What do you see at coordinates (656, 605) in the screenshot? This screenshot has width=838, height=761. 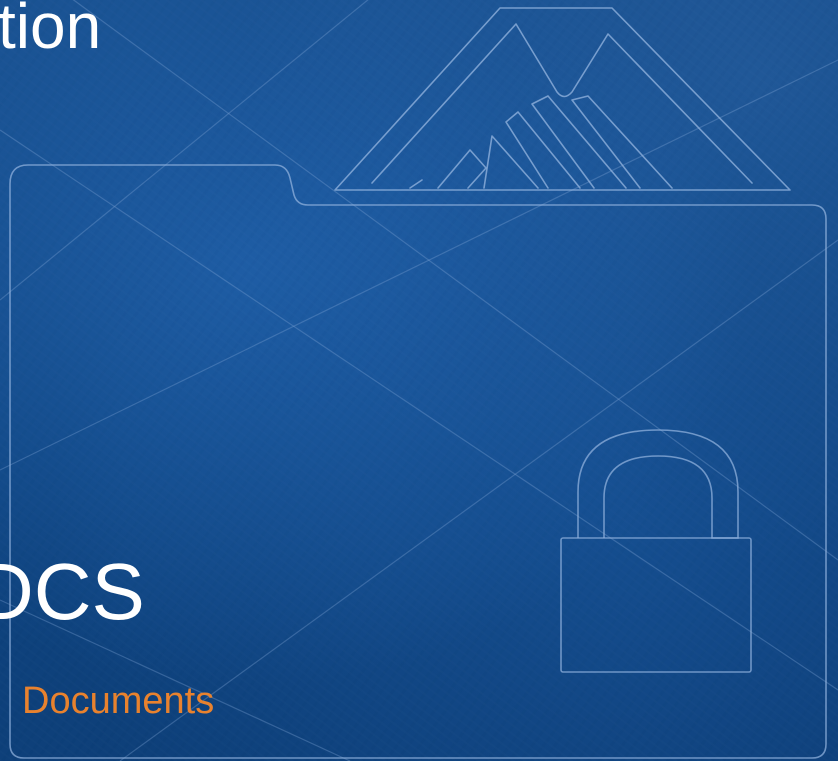 I see `padlock-body` at bounding box center [656, 605].